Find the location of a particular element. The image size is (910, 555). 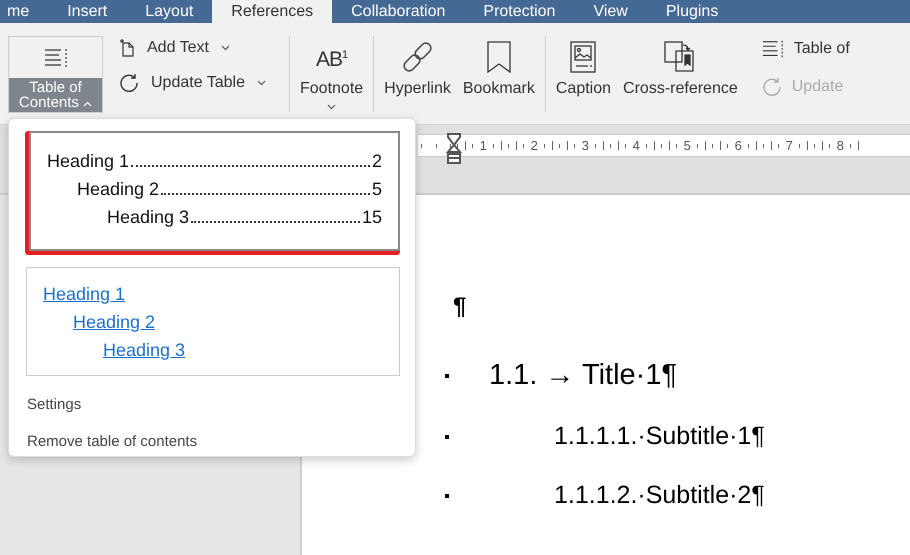

footnote-icon: AB$^{1}$ is located at coordinates (332, 57).